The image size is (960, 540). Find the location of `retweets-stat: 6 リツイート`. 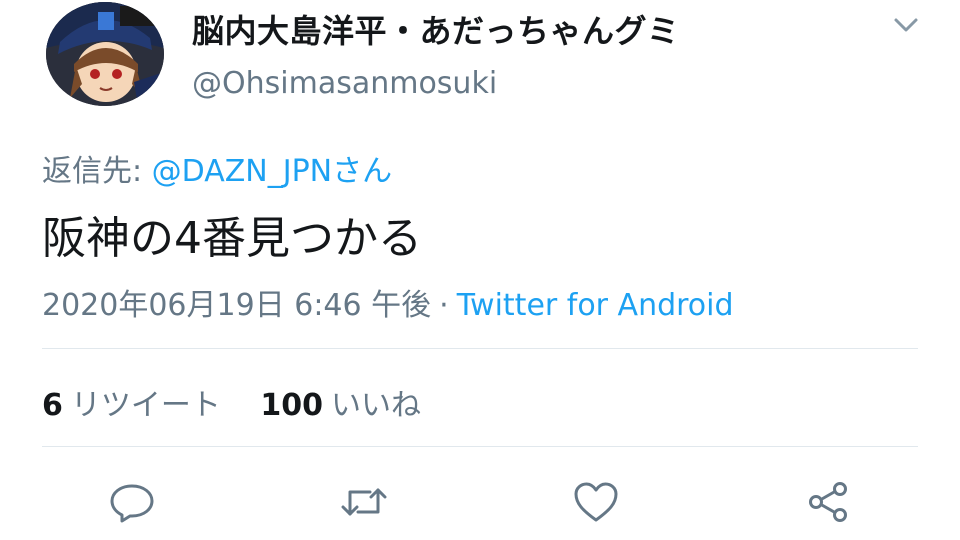

retweets-stat: 6 リツイート is located at coordinates (131, 402).